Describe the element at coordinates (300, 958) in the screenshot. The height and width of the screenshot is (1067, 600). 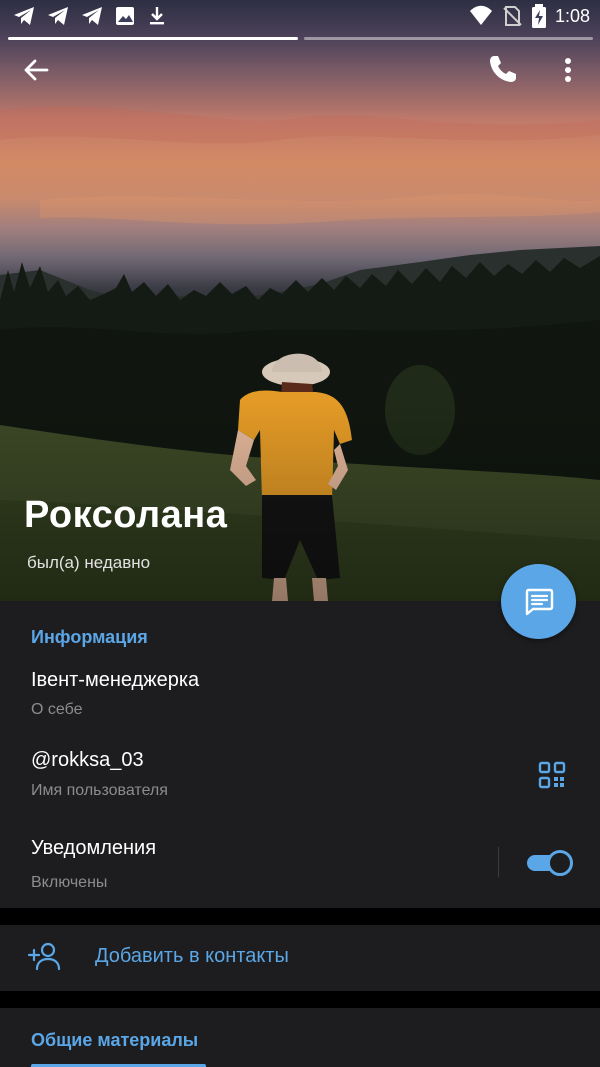
I see `add-contact-button: Добавить в контакты` at that location.